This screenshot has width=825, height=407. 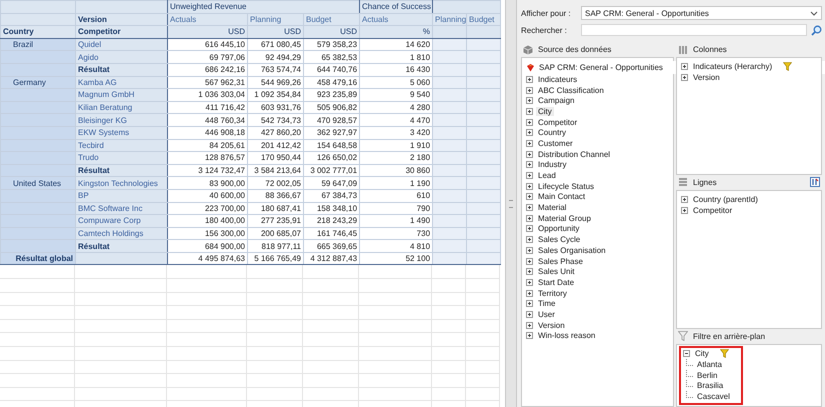 I want to click on collapse-icon, so click(x=686, y=354).